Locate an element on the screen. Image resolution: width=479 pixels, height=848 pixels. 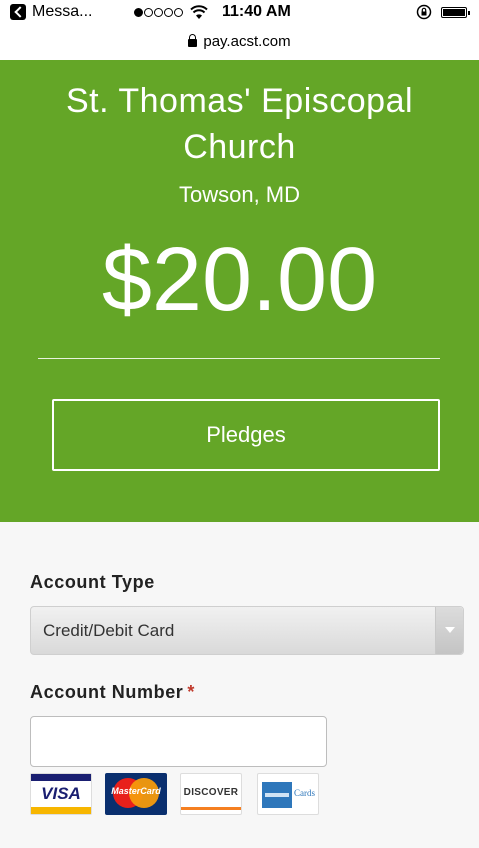
account-type-label: Account Type is located at coordinates (92, 582).